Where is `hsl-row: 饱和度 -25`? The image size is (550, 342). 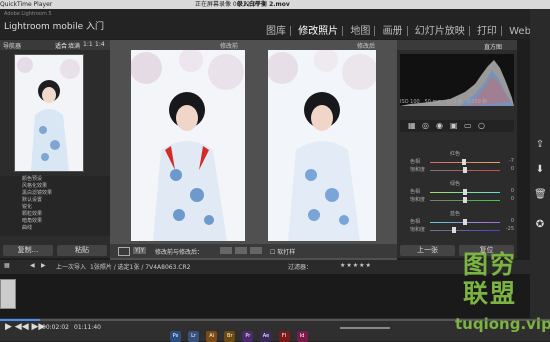 hsl-row: 饱和度 -25 is located at coordinates (457, 230).